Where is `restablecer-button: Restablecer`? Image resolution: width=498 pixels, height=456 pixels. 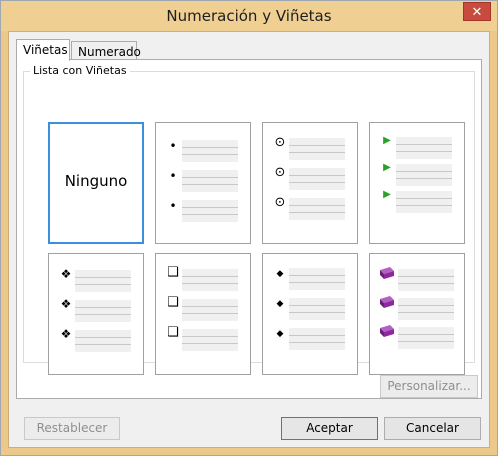 restablecer-button: Restablecer is located at coordinates (72, 428).